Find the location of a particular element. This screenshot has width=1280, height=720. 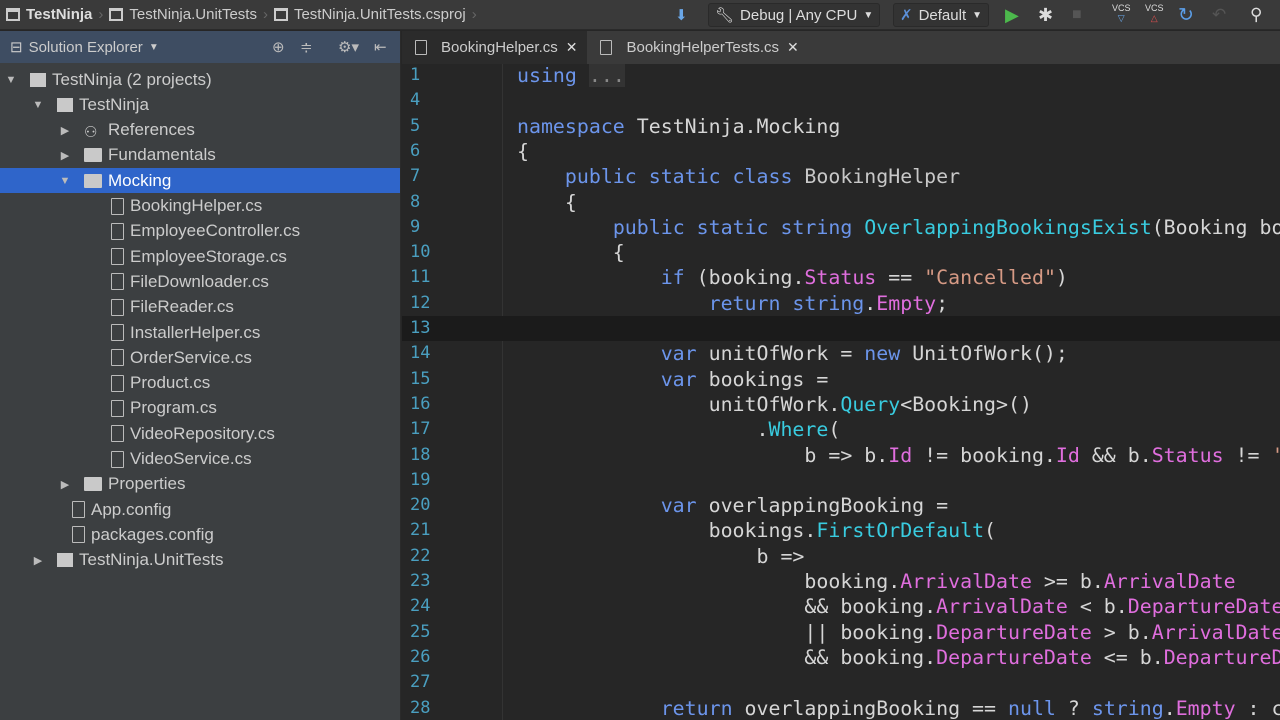

hide-panel-icon: ⇤ is located at coordinates (380, 47).